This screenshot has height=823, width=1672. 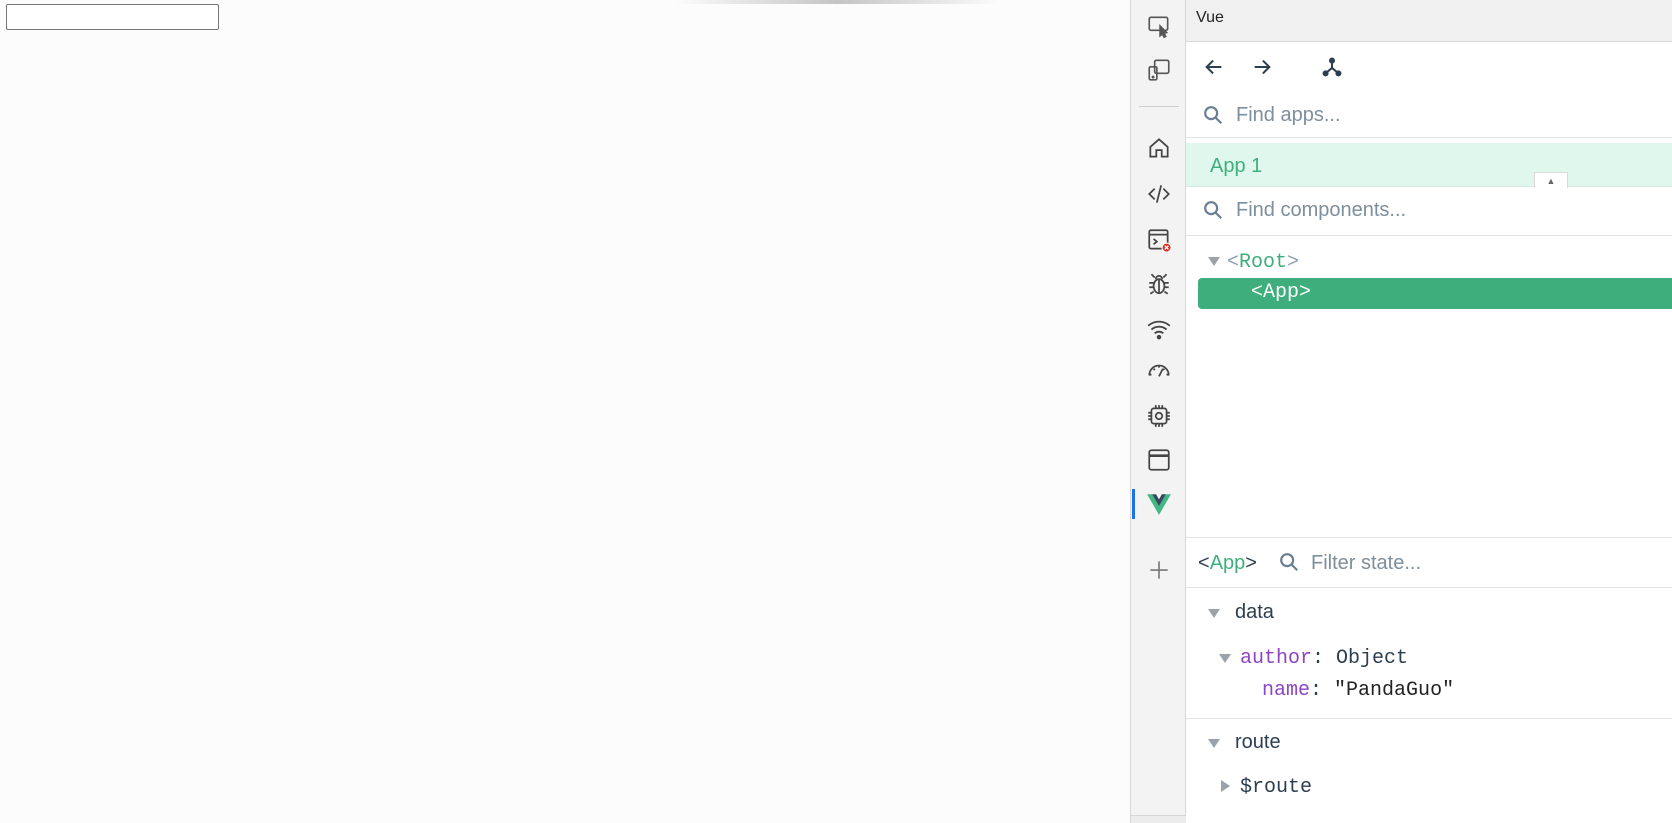 What do you see at coordinates (1159, 416) in the screenshot?
I see `cpu-chip-icon` at bounding box center [1159, 416].